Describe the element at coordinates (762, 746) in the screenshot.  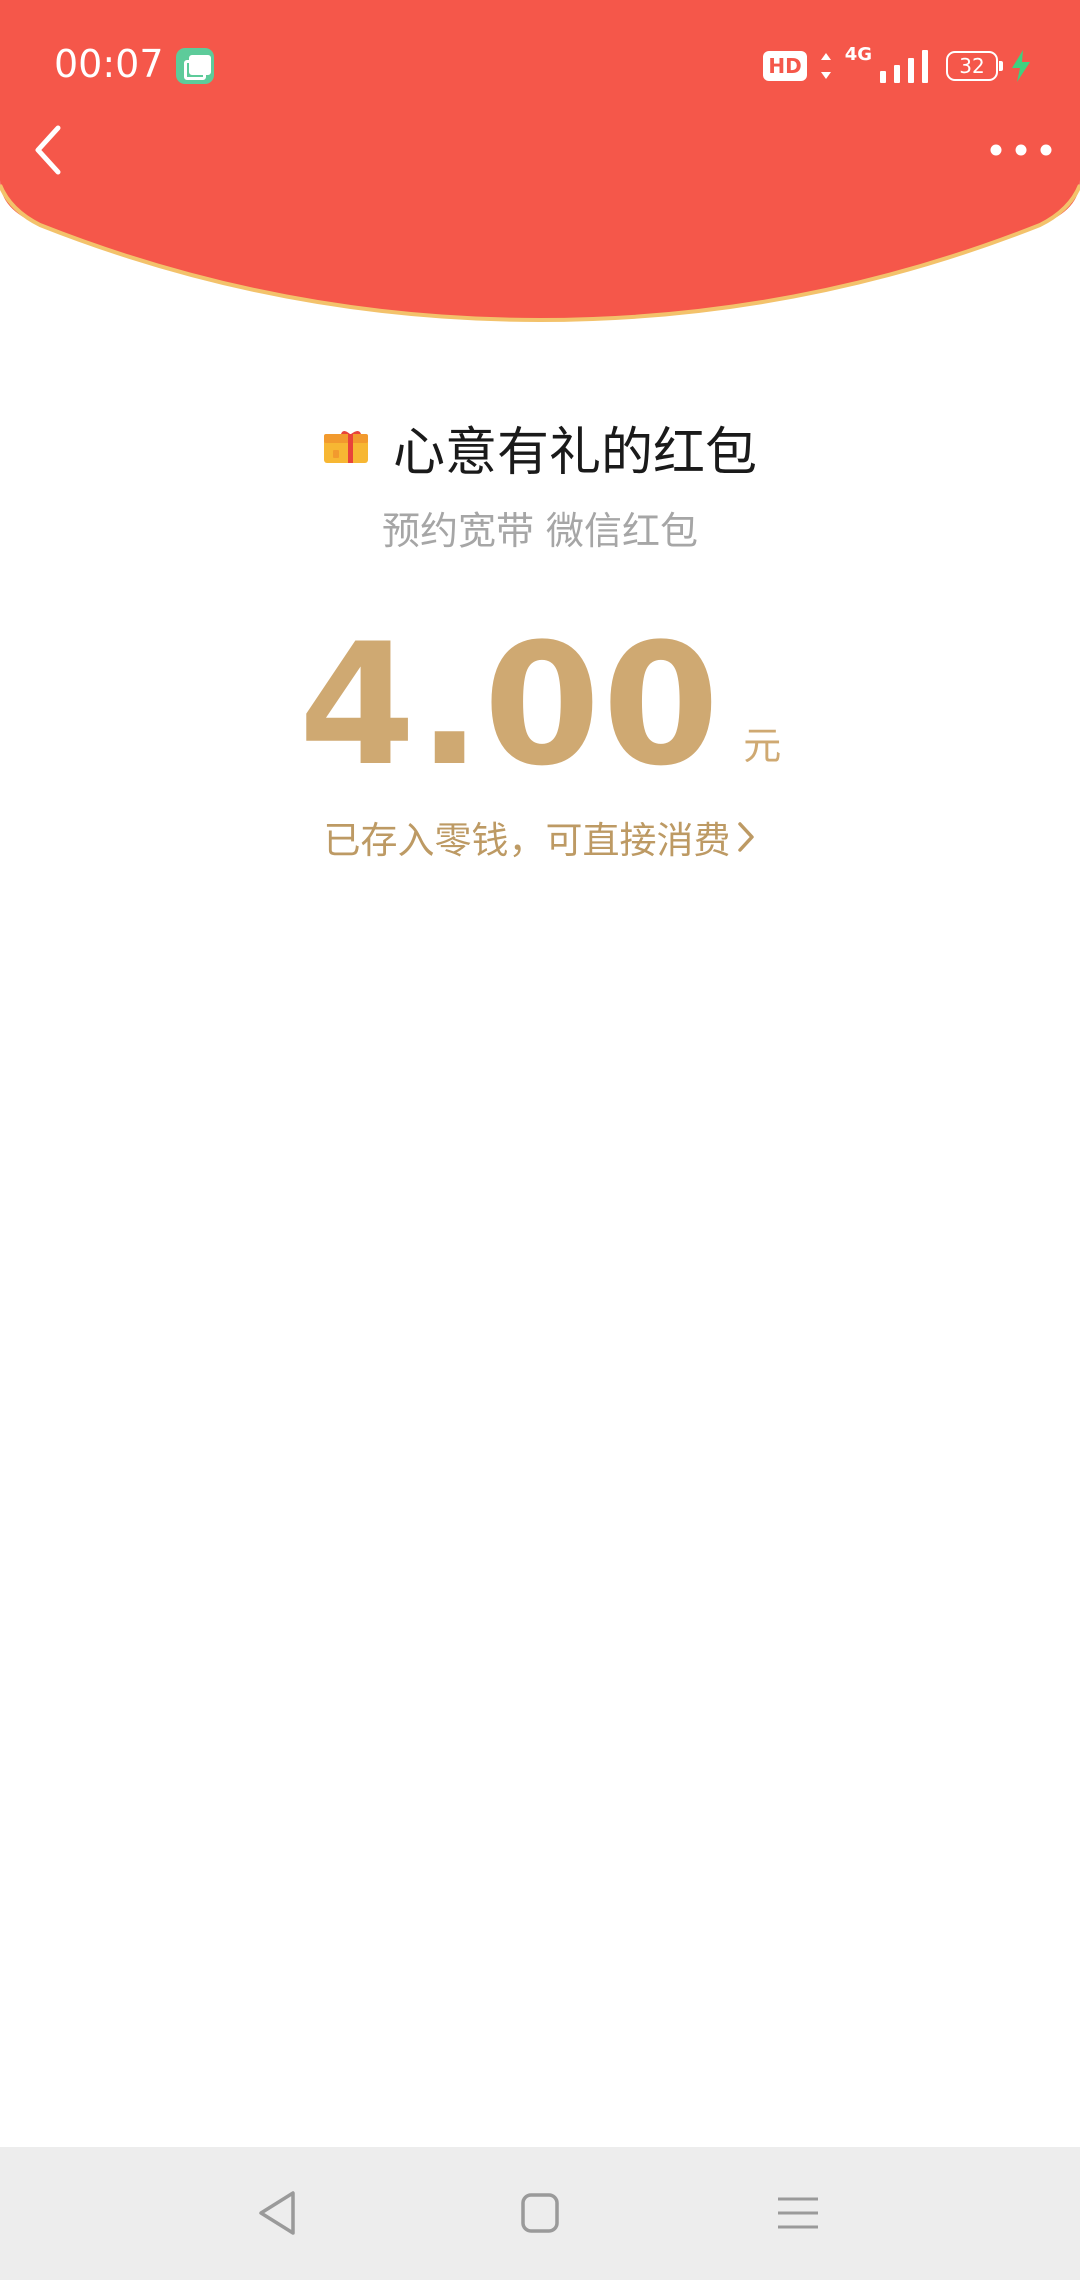
I see `amount-unit: 元` at that location.